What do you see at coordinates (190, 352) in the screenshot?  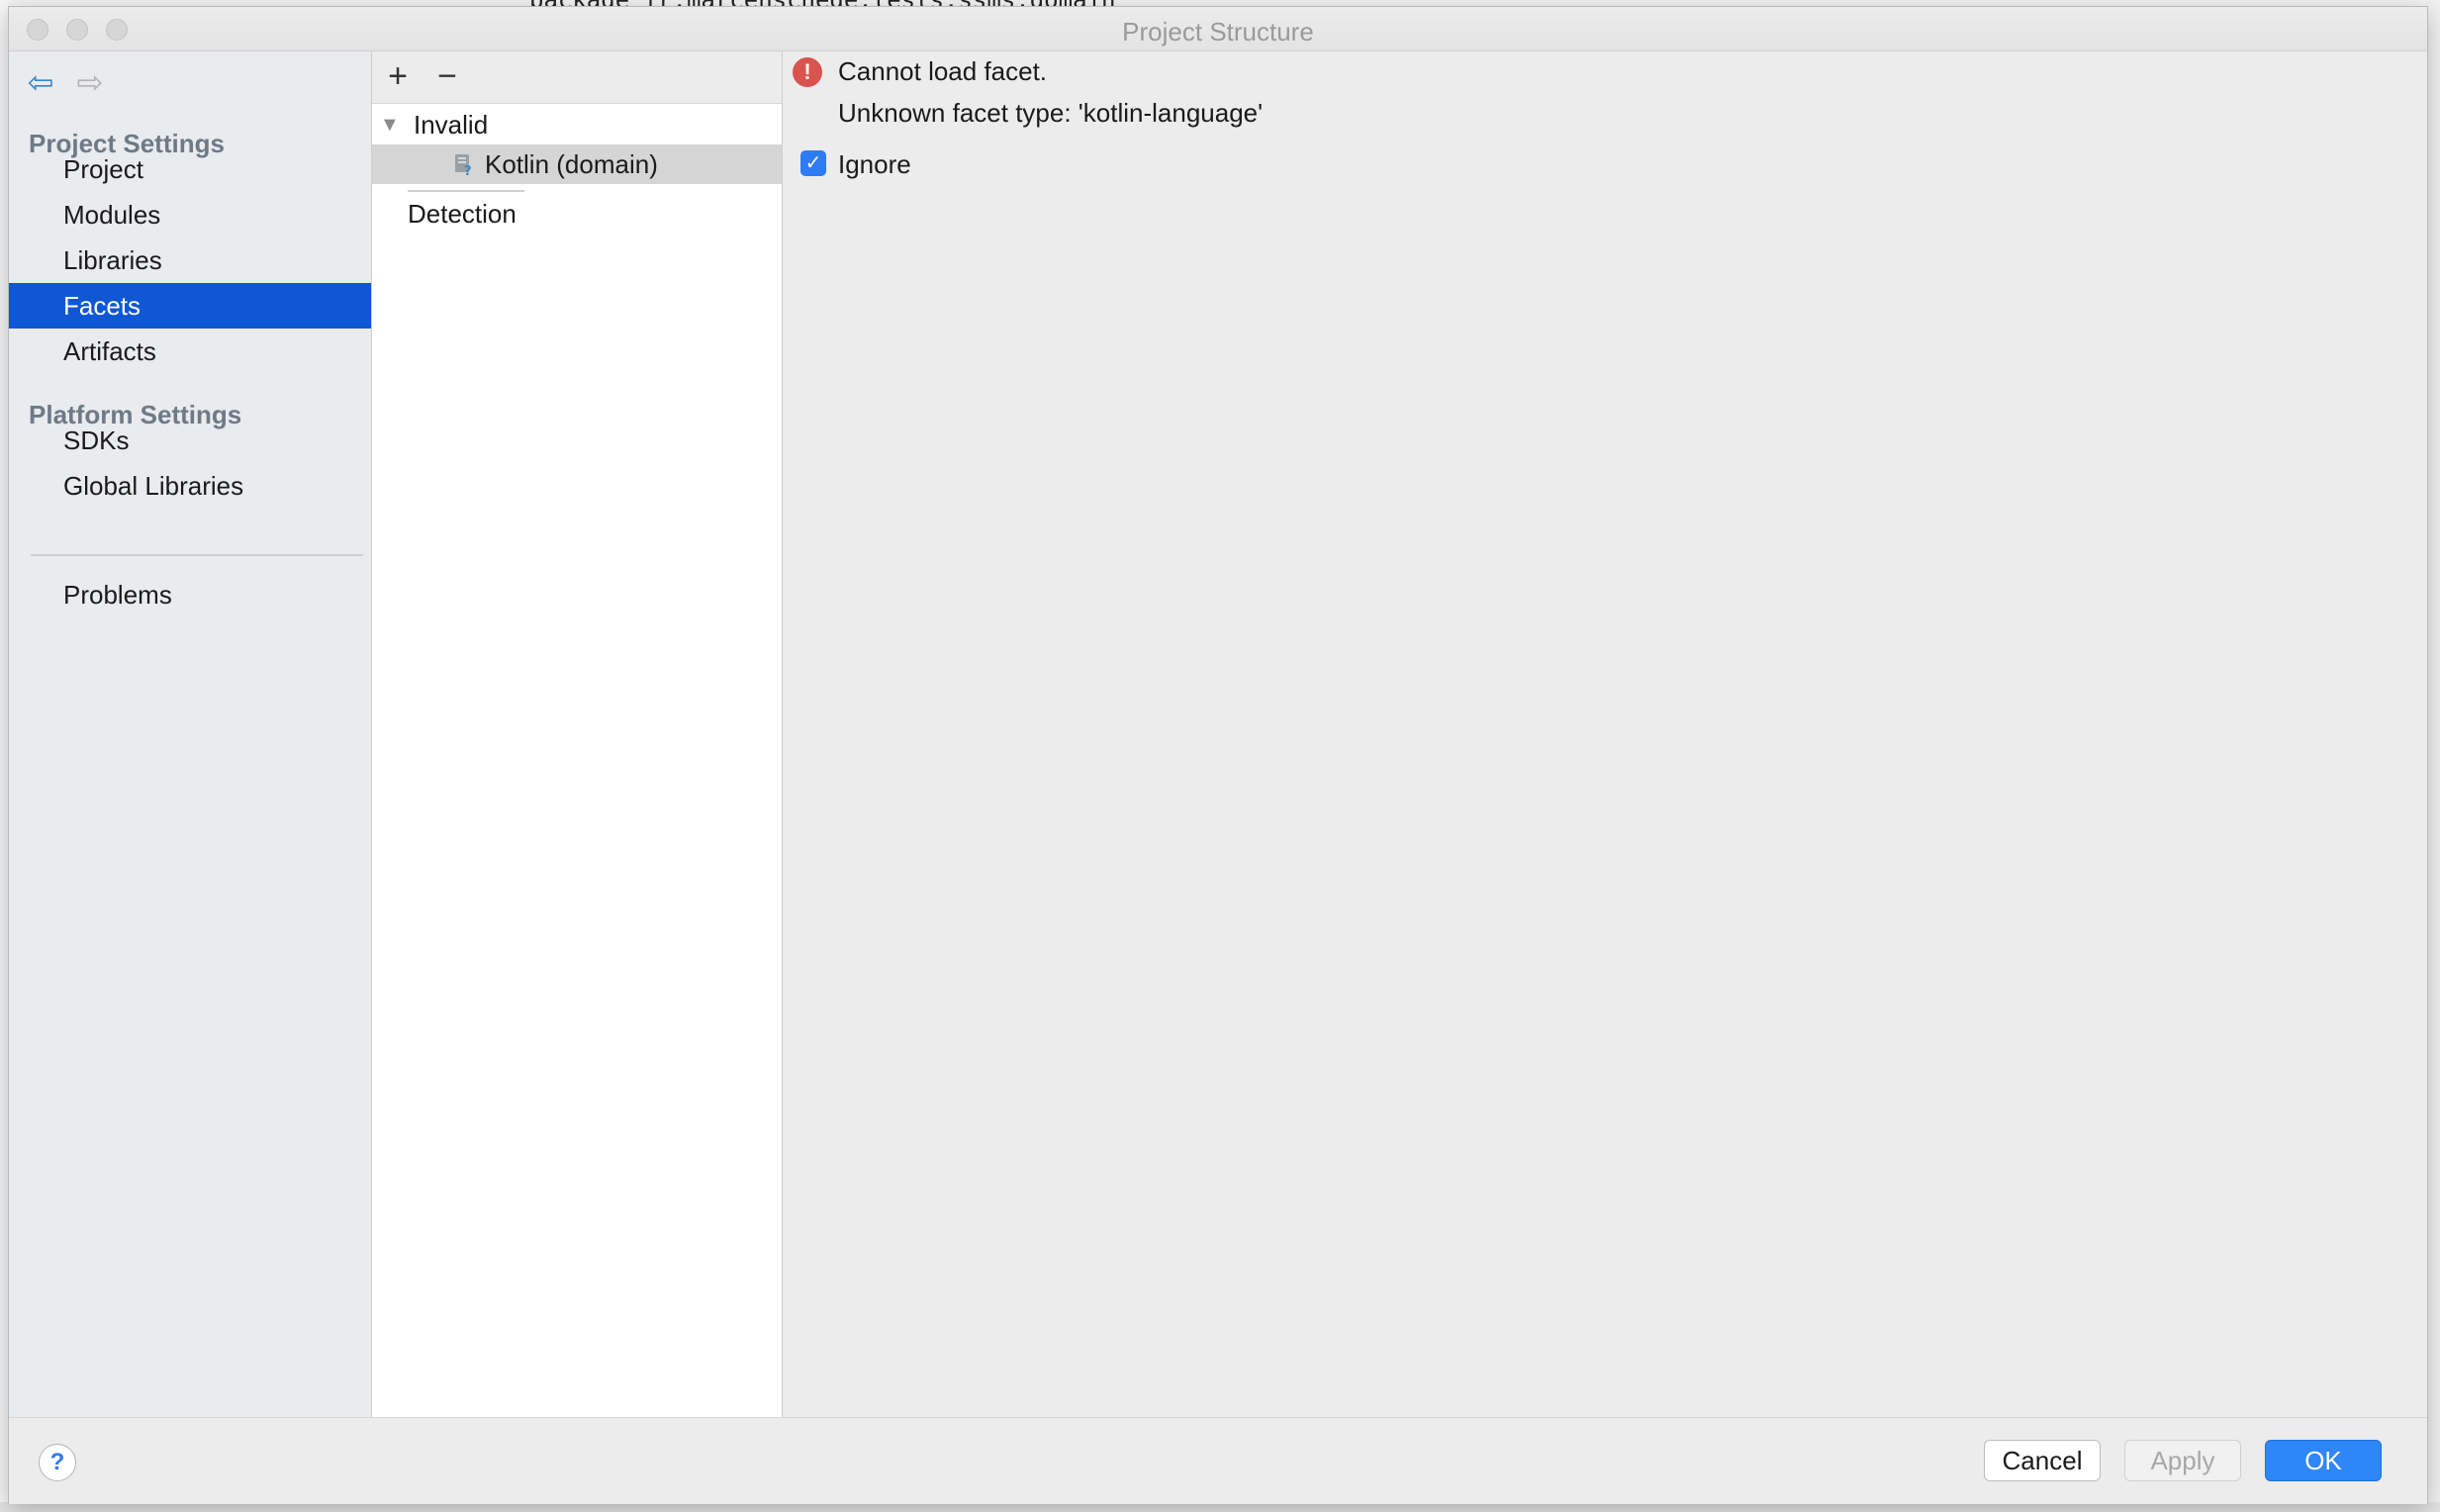 I see `sidebar-item-artifacts: Artifacts` at bounding box center [190, 352].